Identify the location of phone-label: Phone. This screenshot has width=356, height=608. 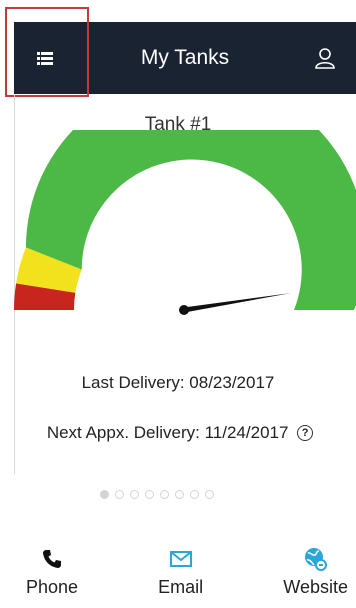
(52, 587).